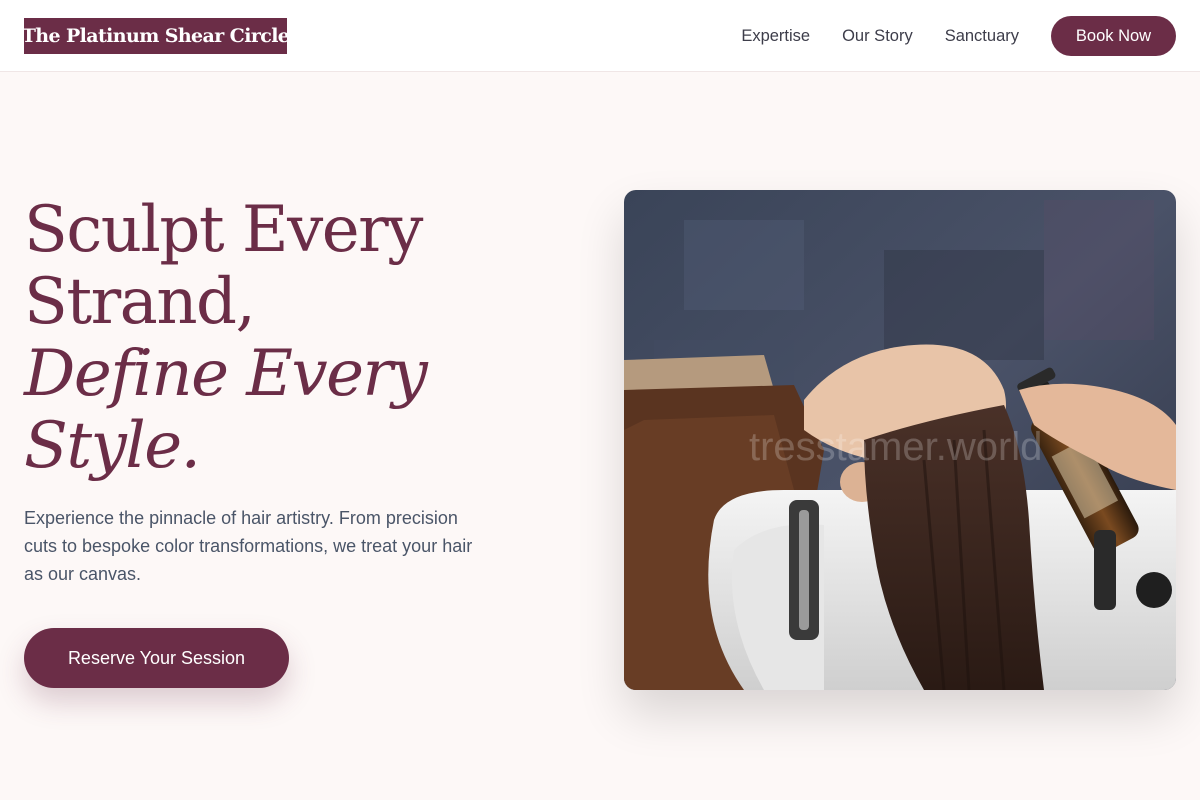  Describe the element at coordinates (156, 658) in the screenshot. I see `reserve-session-button: Reserve Your Session` at that location.